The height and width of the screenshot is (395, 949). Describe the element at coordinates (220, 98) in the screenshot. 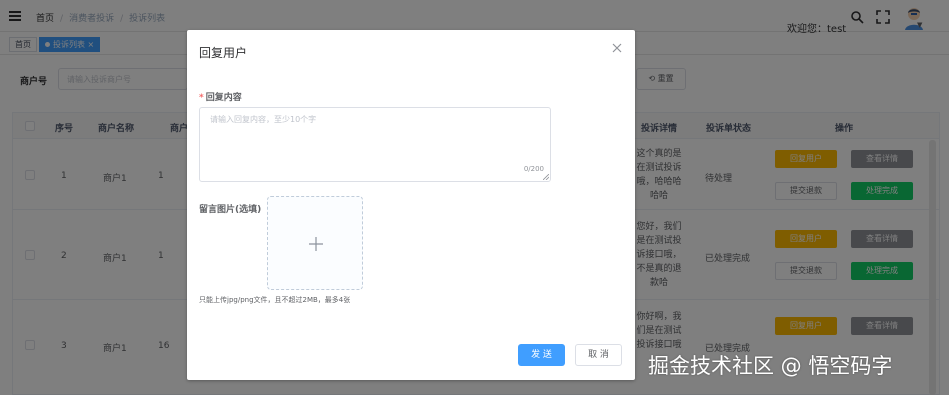

I see `reply-content-label: * 回复内容` at that location.